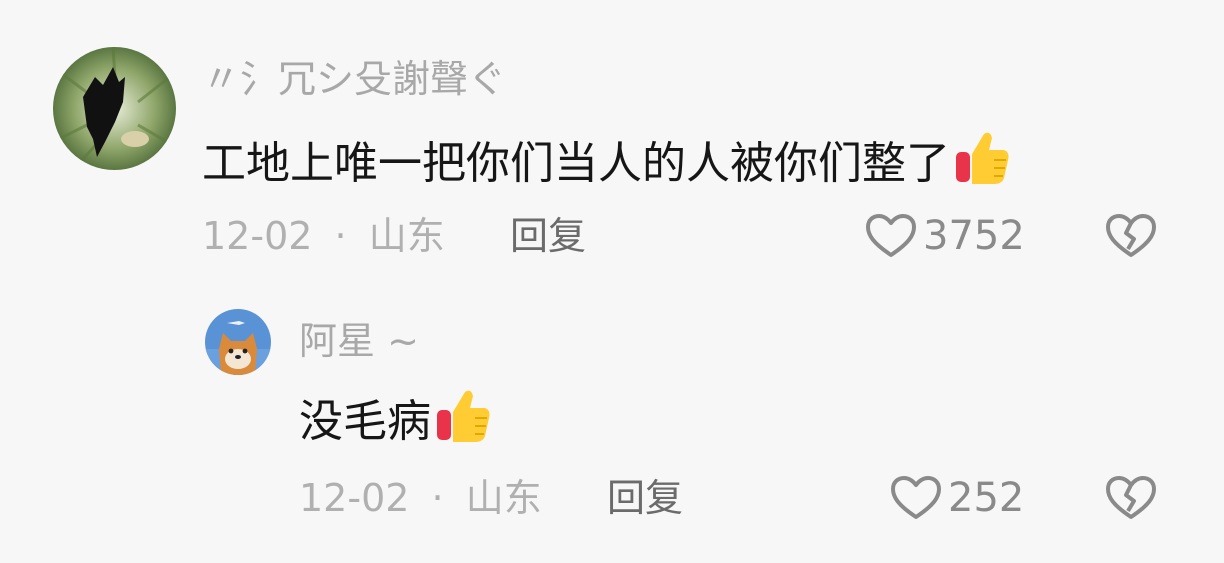 The height and width of the screenshot is (563, 1224). What do you see at coordinates (354, 498) in the screenshot?
I see `comment-2-date: 12-02` at bounding box center [354, 498].